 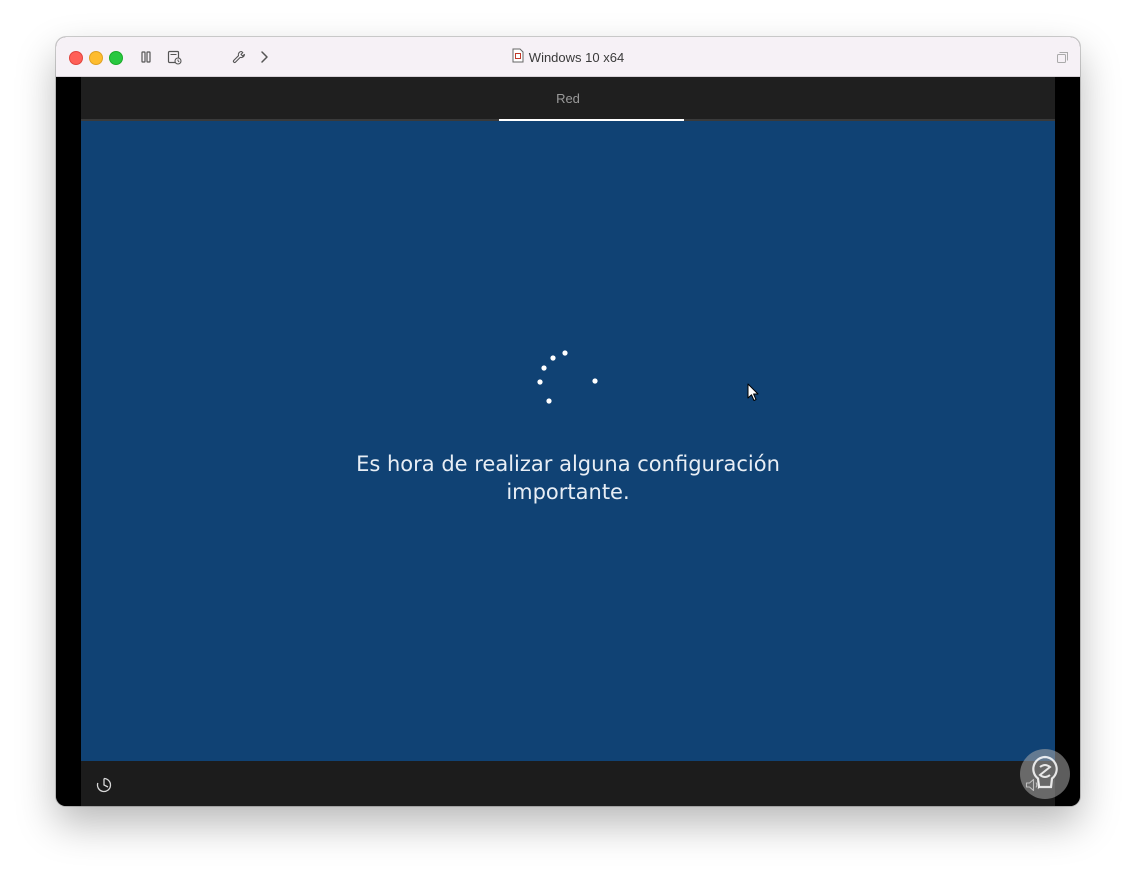 What do you see at coordinates (567, 377) in the screenshot?
I see `loading-spinner-icon` at bounding box center [567, 377].